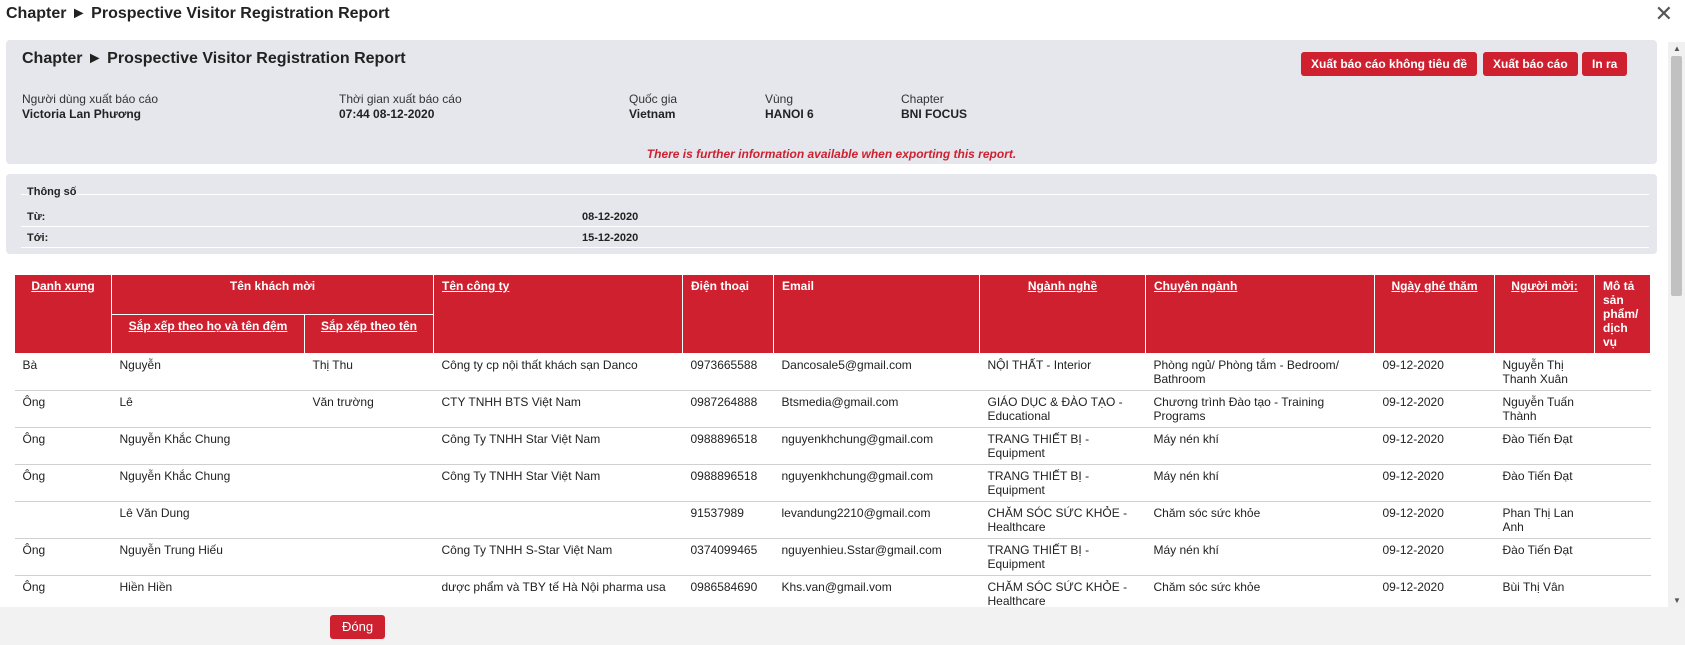  I want to click on header-visit-date: Ngày ghé thăm, so click(1434, 314).